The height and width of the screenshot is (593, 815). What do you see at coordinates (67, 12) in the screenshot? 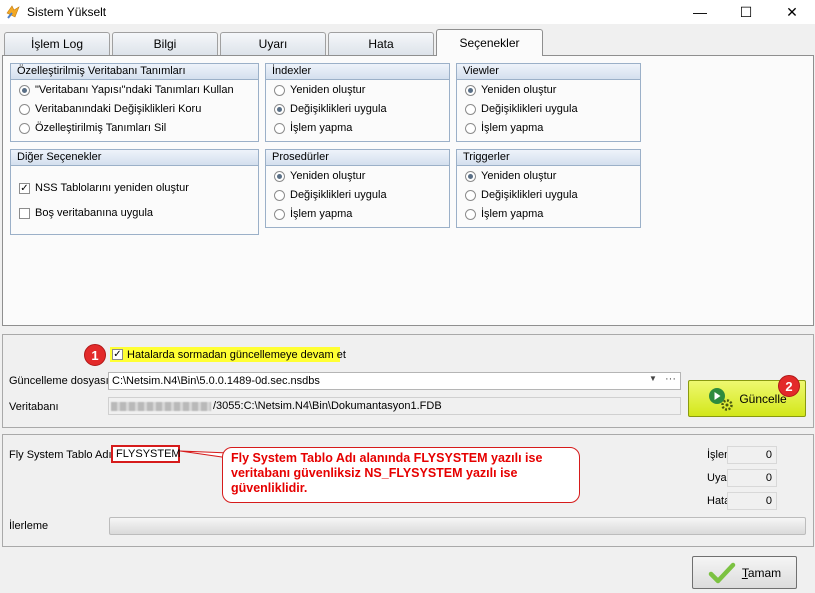
I see `window-title: Sistem Yükselt` at bounding box center [67, 12].